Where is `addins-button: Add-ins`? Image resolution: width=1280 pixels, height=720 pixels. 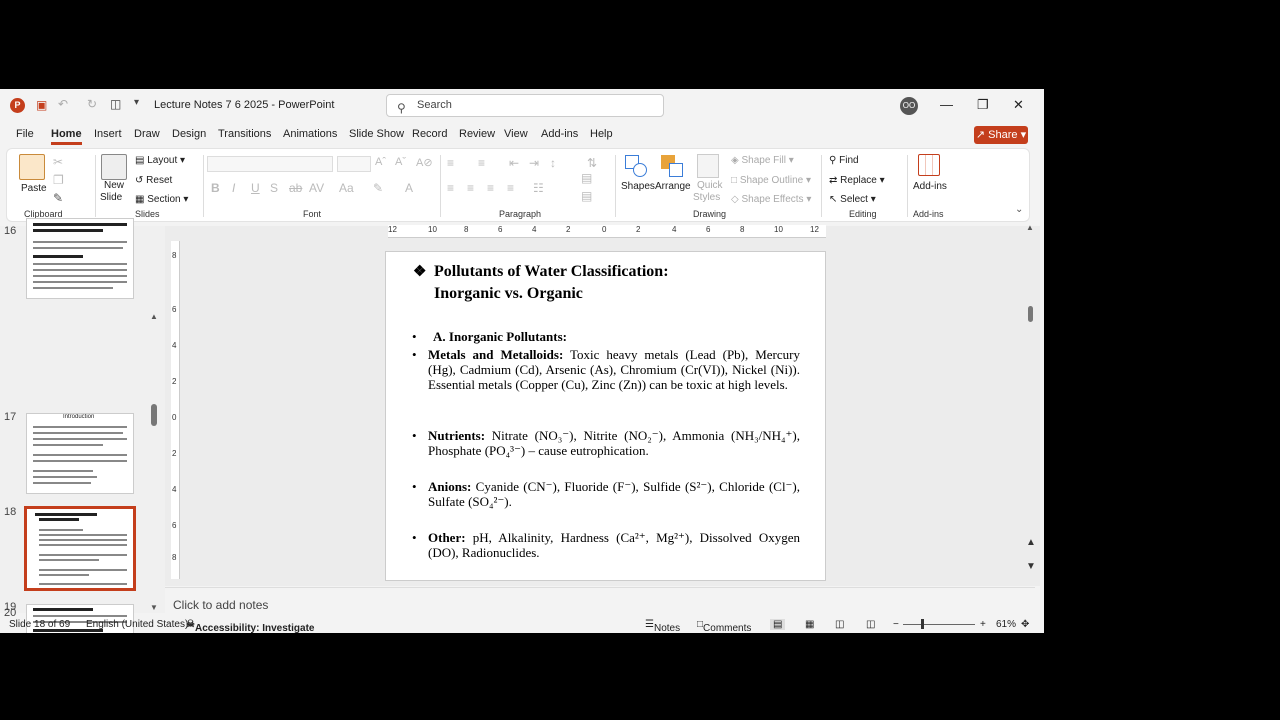 addins-button: Add-ins is located at coordinates (930, 186).